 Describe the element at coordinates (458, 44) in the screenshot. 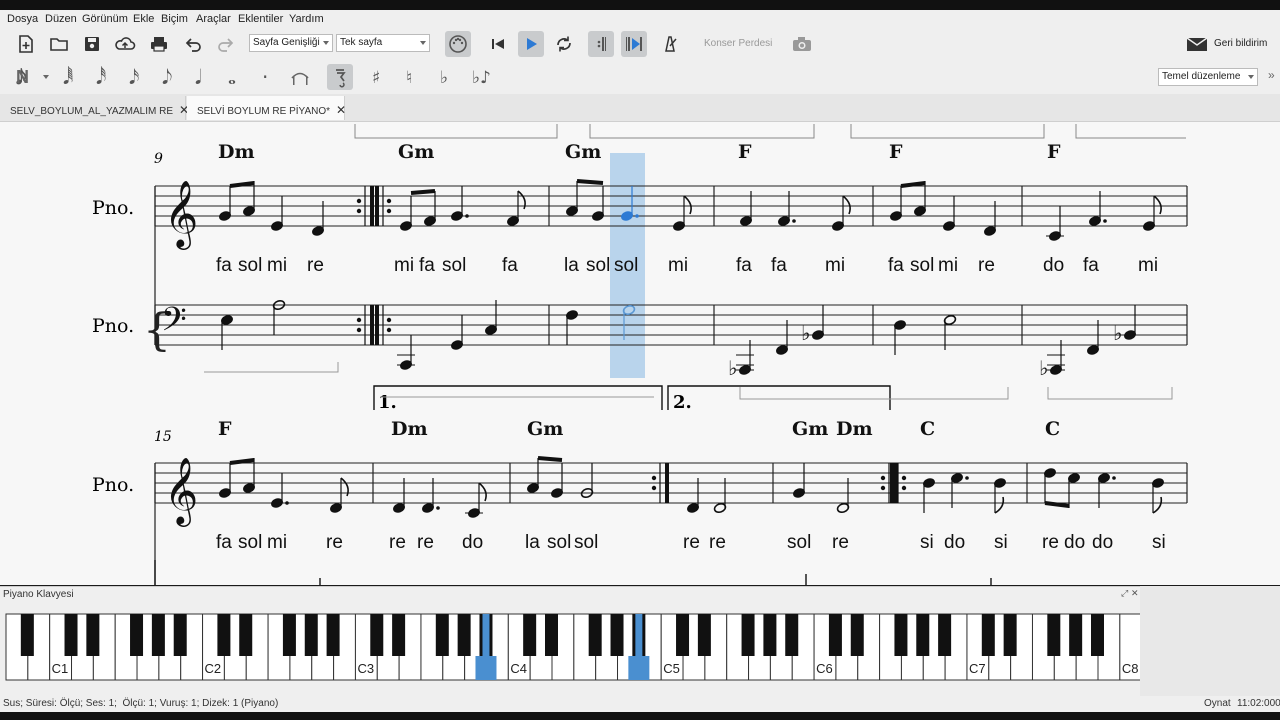

I see `midi-input-button` at that location.